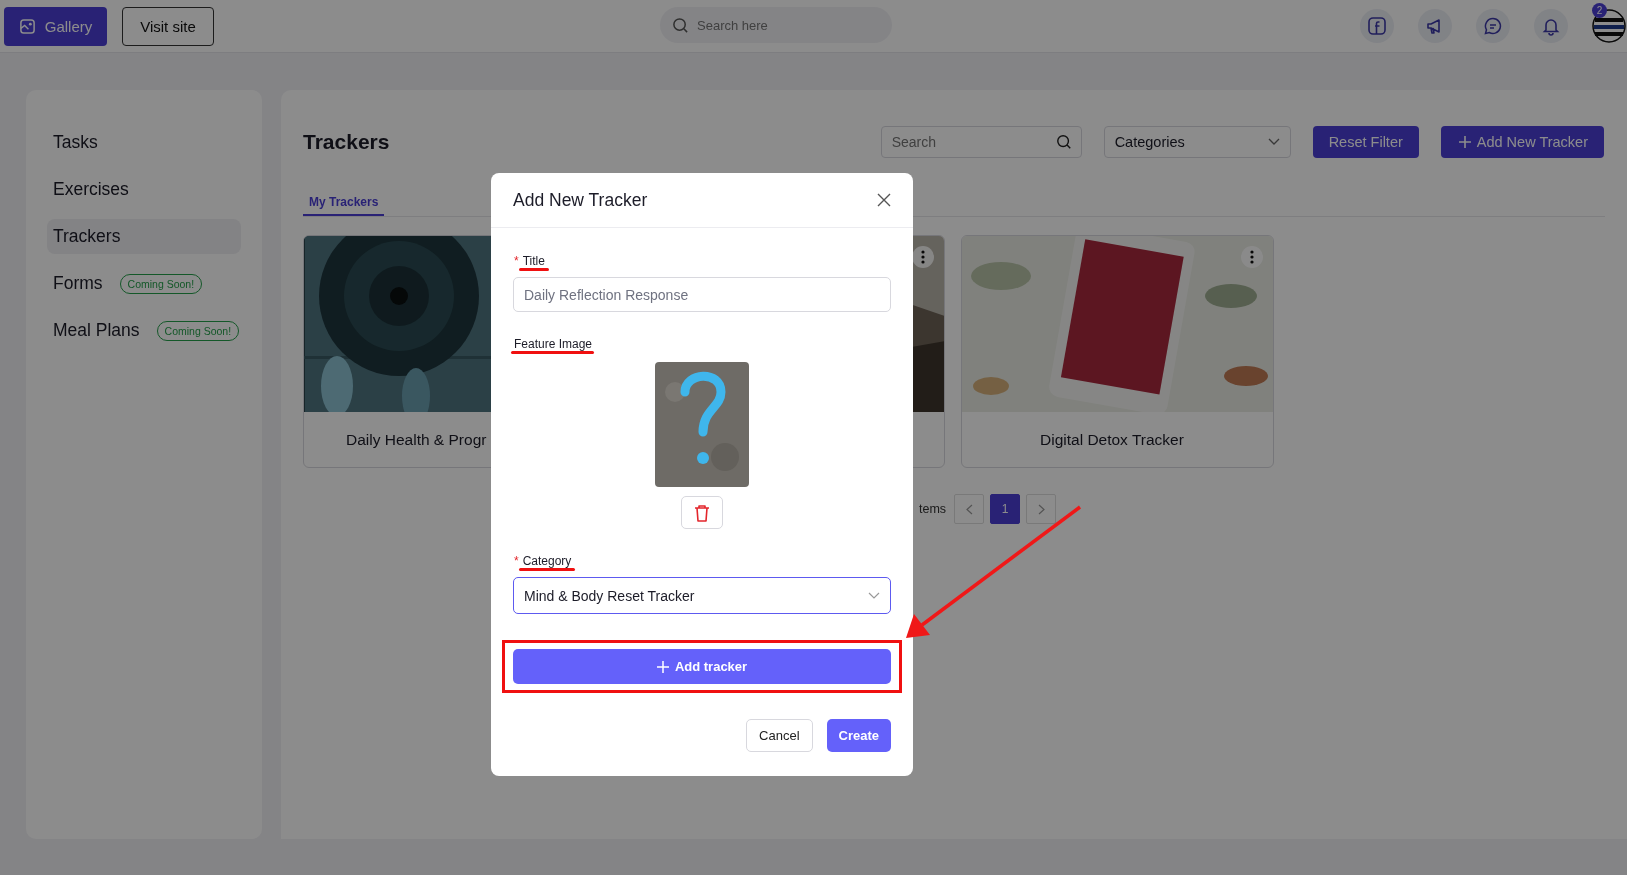  Describe the element at coordinates (1493, 26) in the screenshot. I see `chat-icon` at that location.